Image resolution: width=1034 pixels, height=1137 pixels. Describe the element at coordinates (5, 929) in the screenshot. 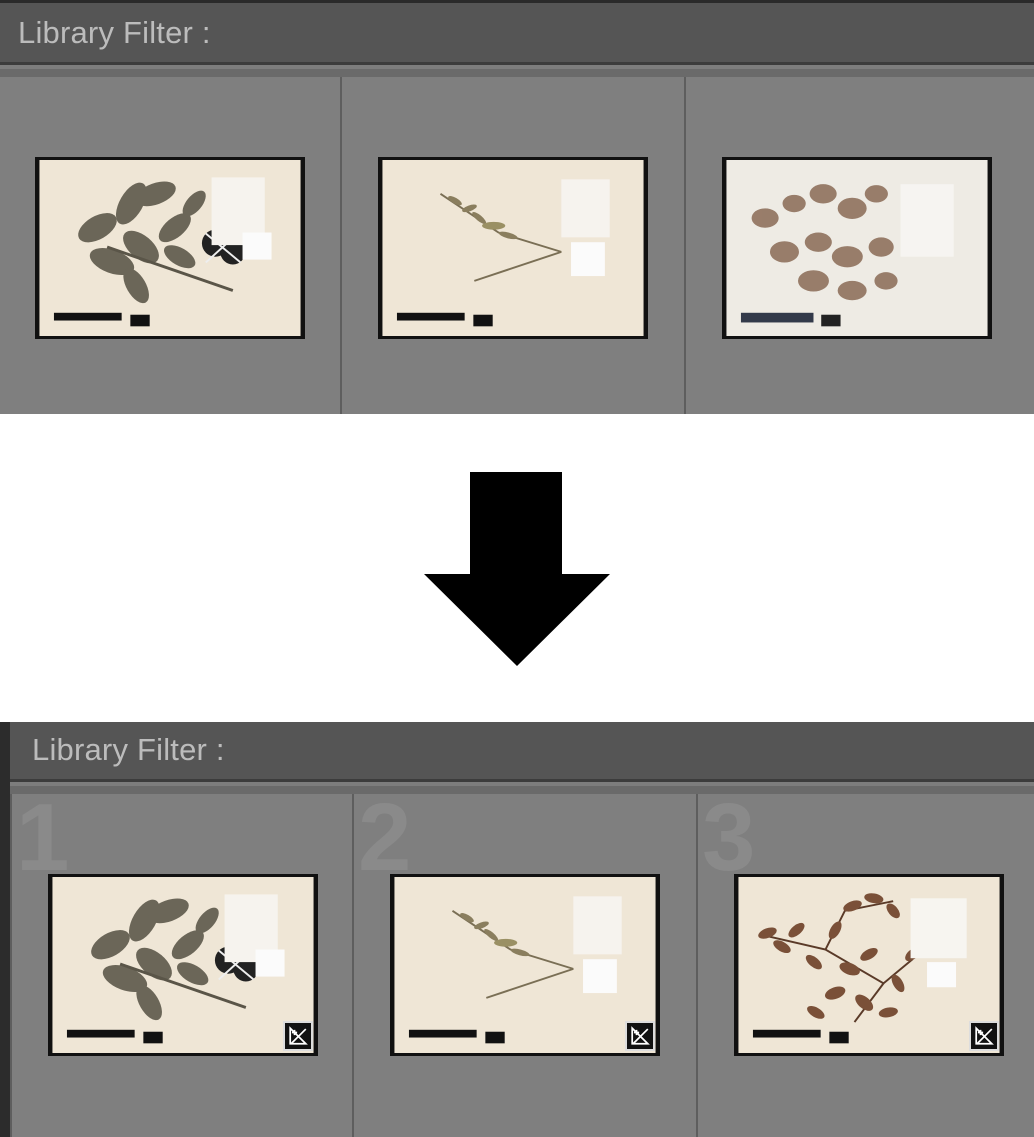

I see `panel-left-edge` at that location.